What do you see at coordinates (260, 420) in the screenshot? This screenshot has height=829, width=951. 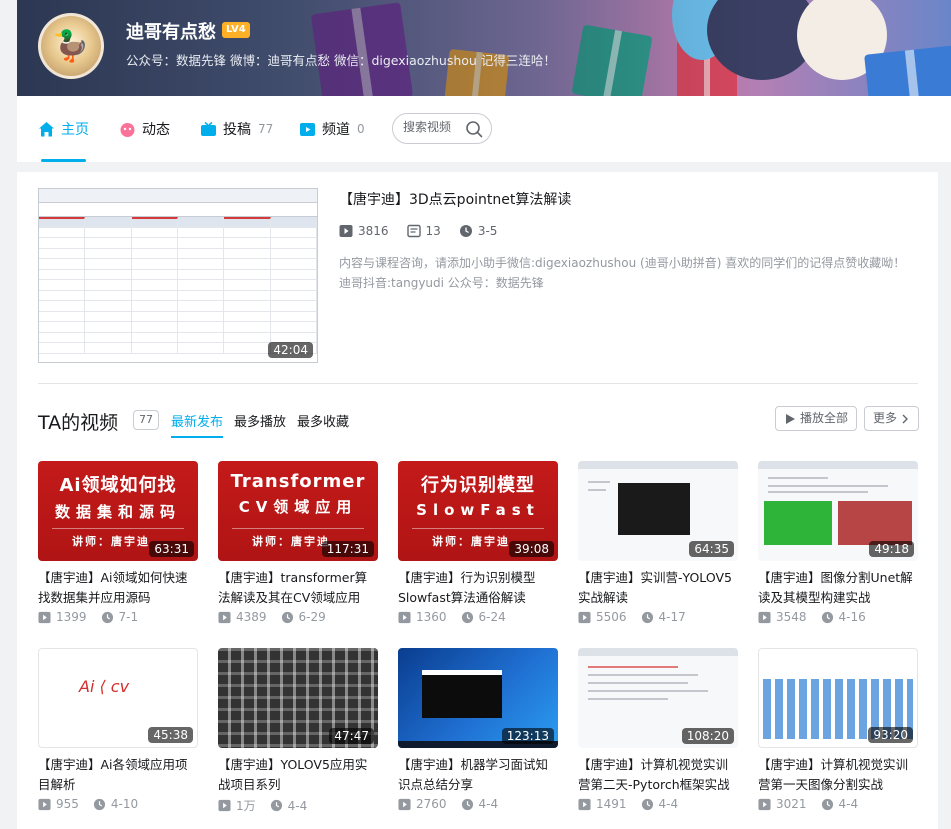 I see `sort-most-played: 最多播放` at bounding box center [260, 420].